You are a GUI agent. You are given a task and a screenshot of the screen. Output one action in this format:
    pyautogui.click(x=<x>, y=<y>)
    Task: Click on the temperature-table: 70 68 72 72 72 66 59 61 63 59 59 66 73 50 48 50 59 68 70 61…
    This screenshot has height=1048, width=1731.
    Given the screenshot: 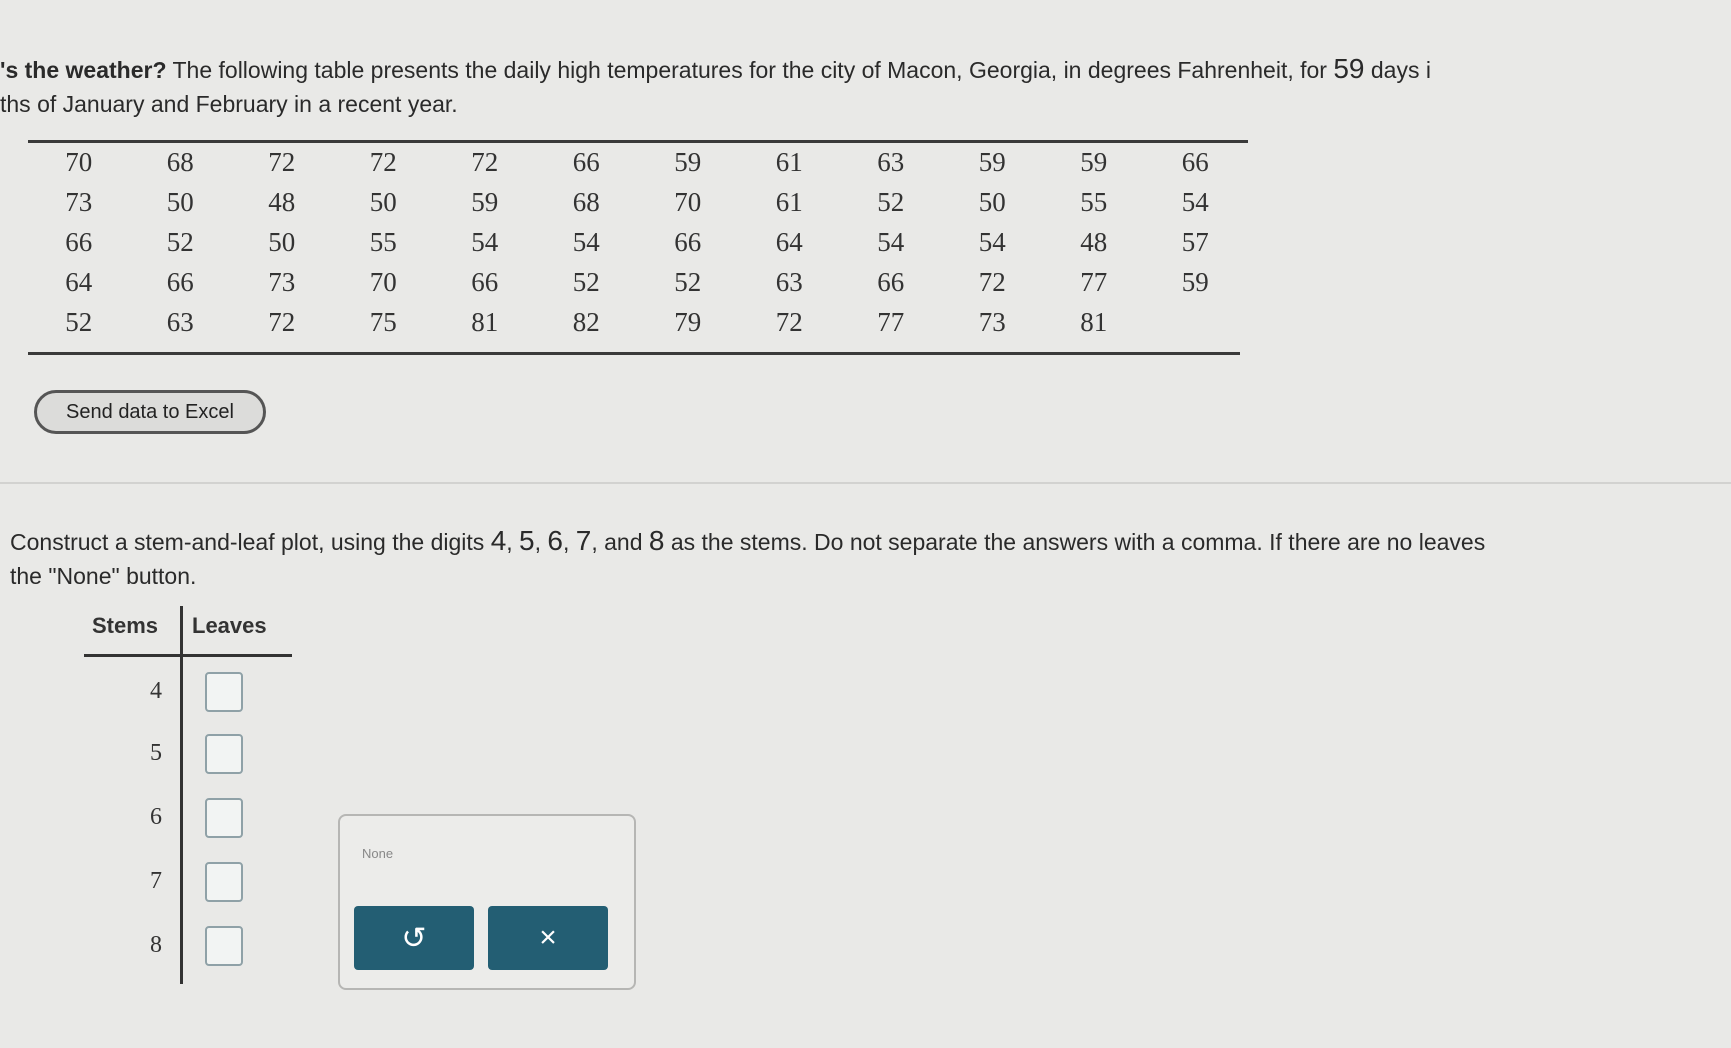 What is the action you would take?
    pyautogui.click(x=637, y=242)
    